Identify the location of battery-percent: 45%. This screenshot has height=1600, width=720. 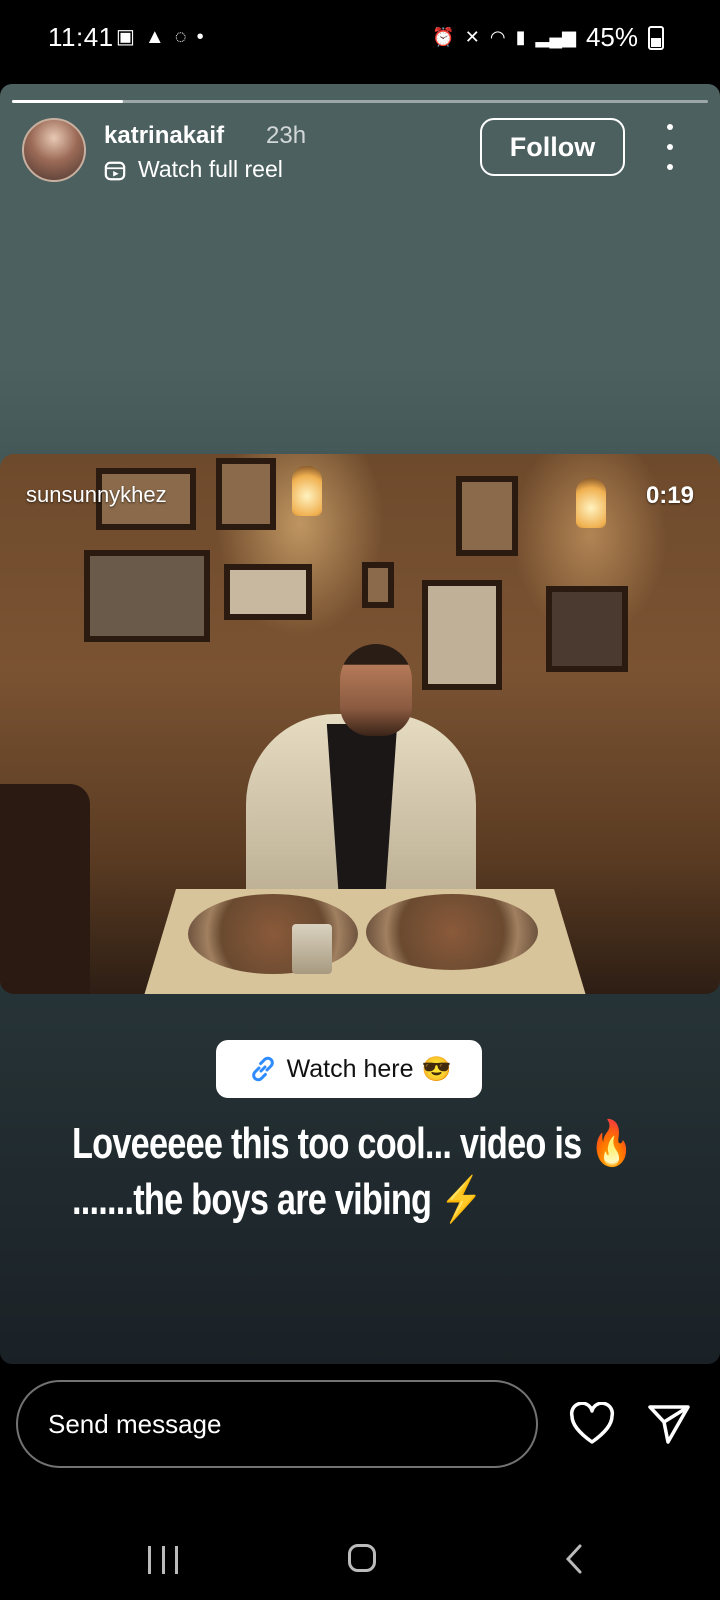
(611, 37).